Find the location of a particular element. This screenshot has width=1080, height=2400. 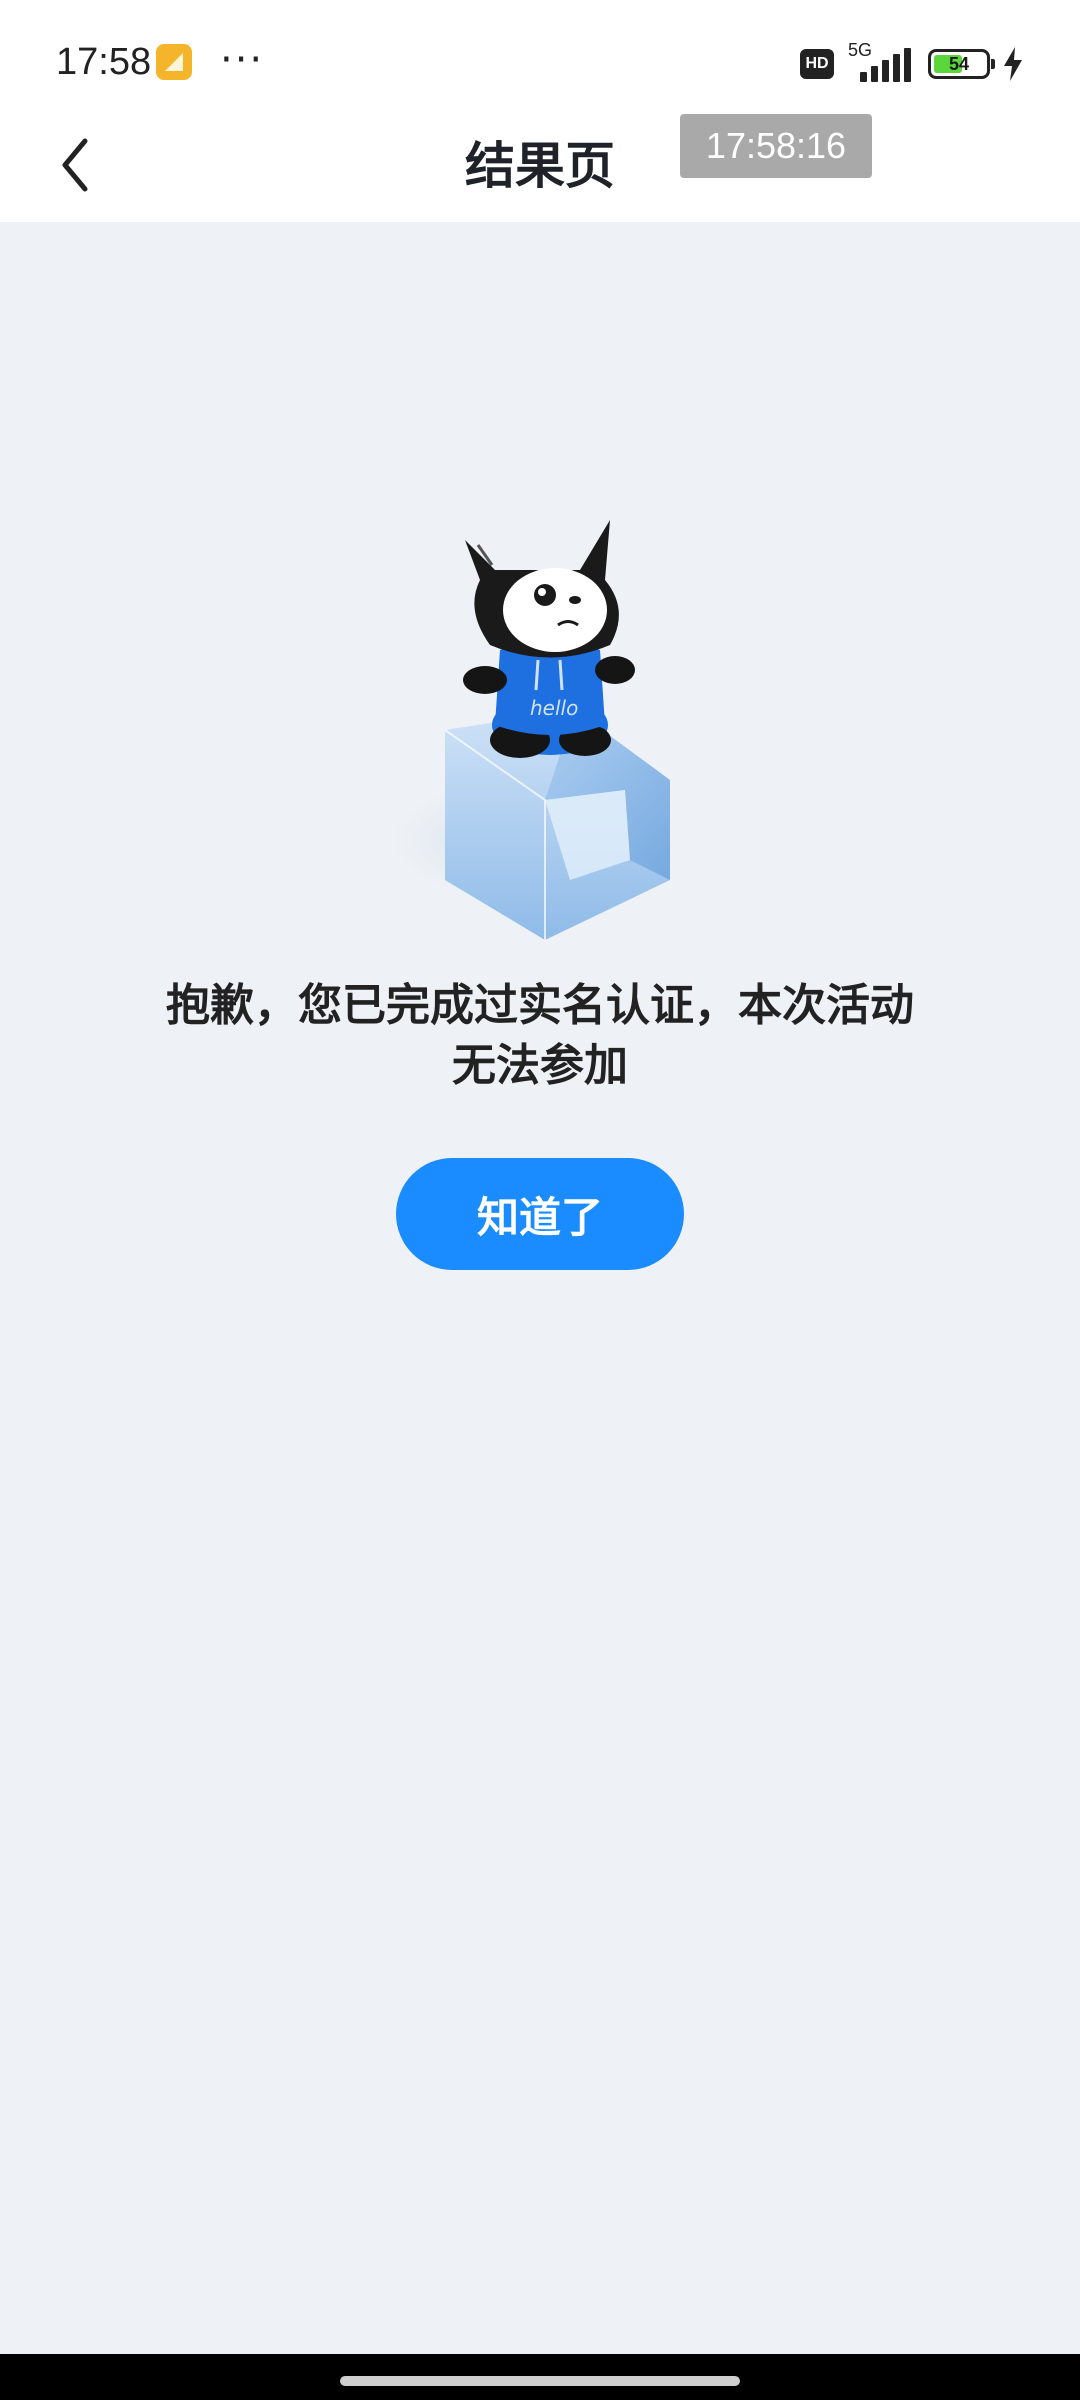

result-message: 抱歉，您已完成过实名认证，本次活动无法参加 is located at coordinates (540, 1035).